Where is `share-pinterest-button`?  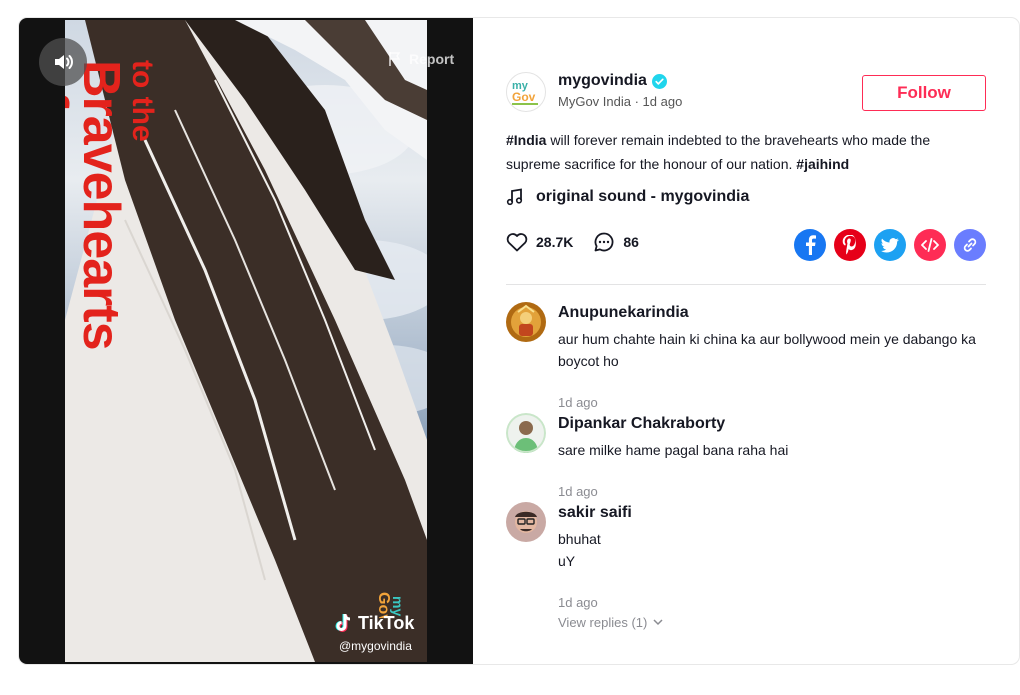
share-pinterest-button is located at coordinates (850, 245).